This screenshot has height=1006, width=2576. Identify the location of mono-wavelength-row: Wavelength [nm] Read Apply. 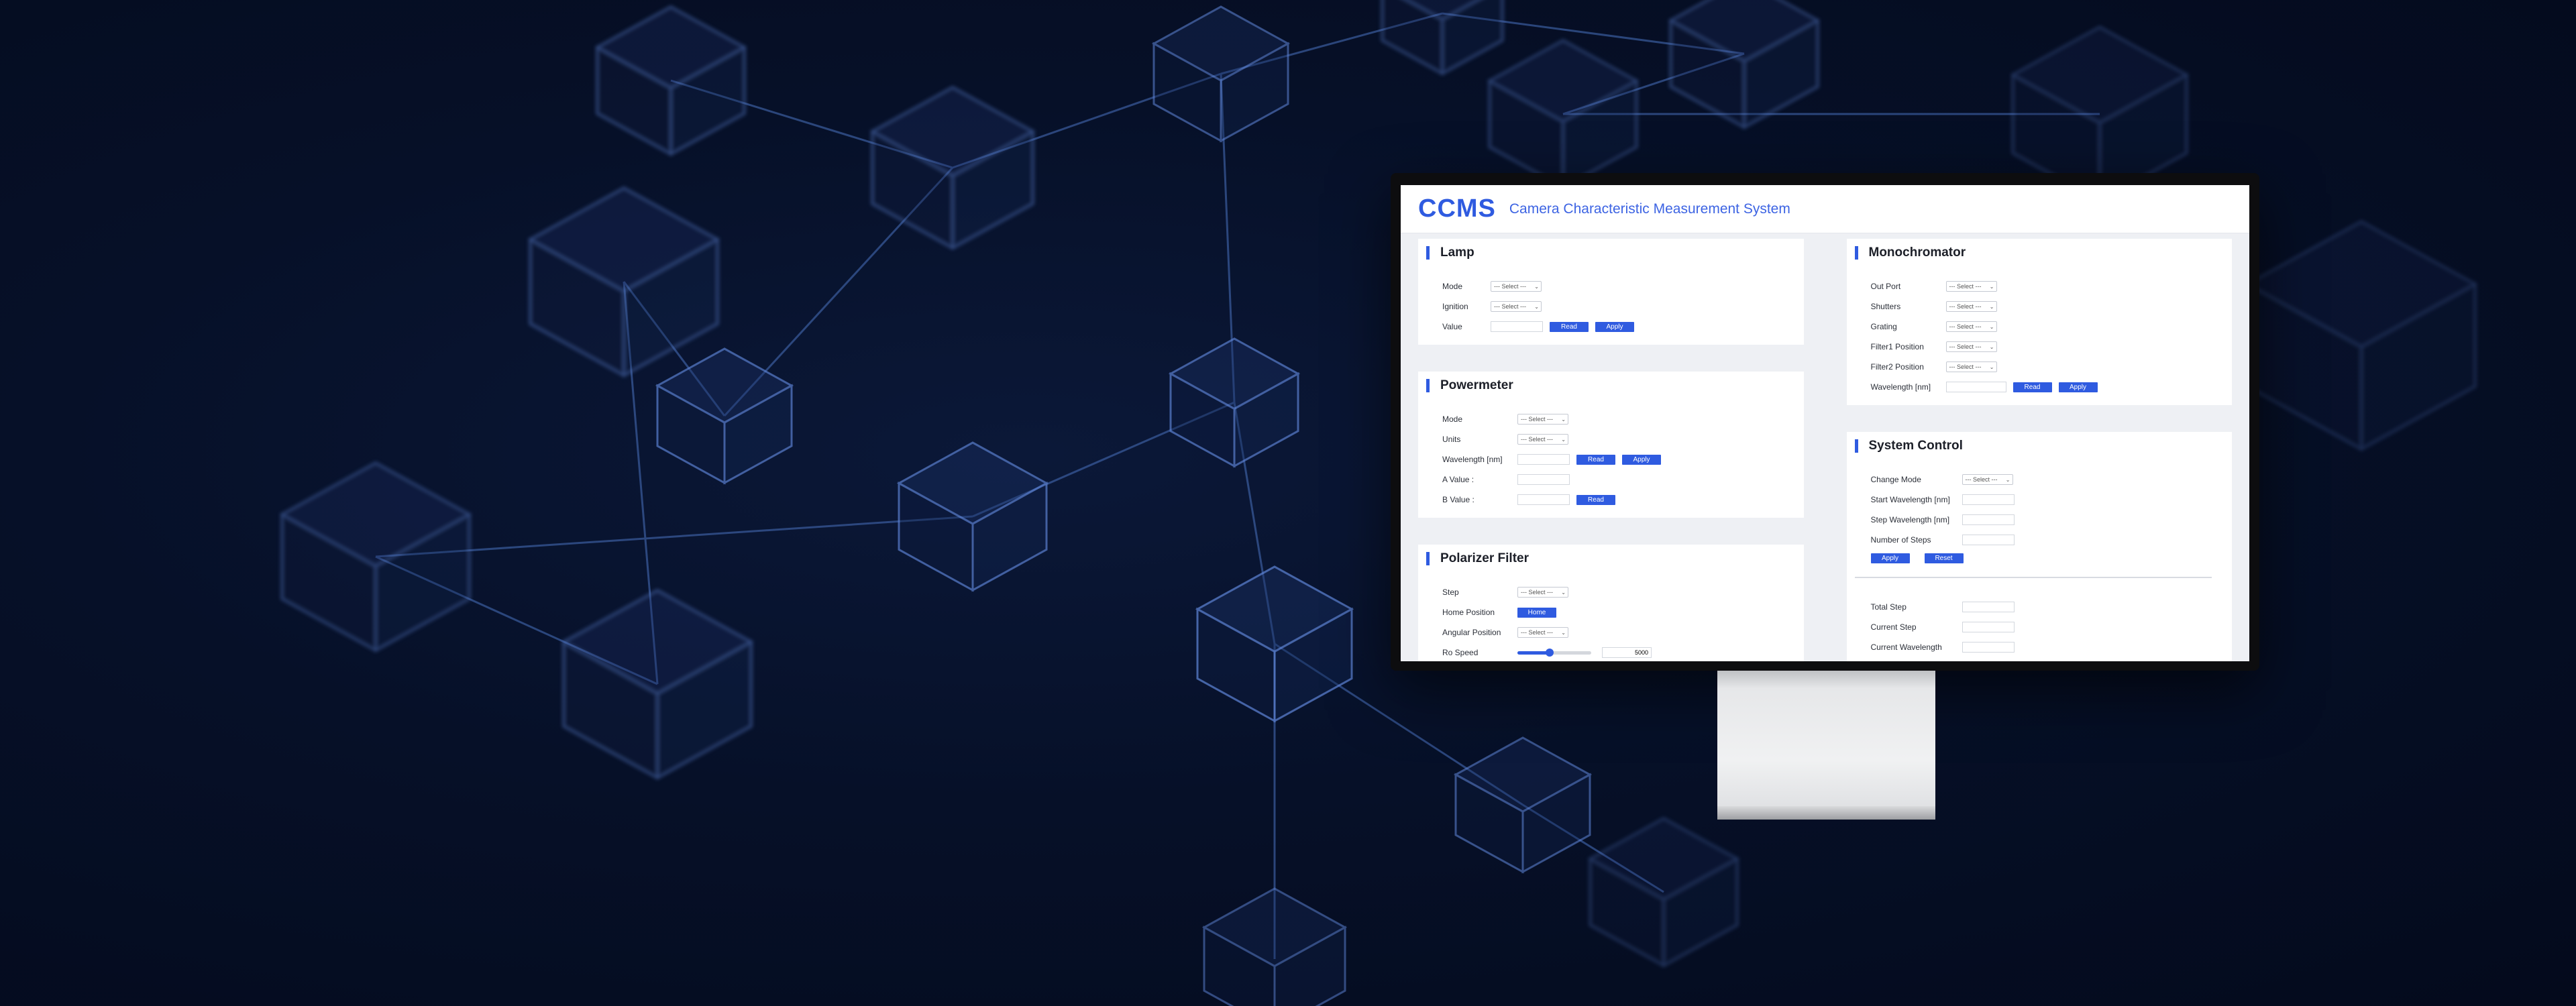
(2033, 387).